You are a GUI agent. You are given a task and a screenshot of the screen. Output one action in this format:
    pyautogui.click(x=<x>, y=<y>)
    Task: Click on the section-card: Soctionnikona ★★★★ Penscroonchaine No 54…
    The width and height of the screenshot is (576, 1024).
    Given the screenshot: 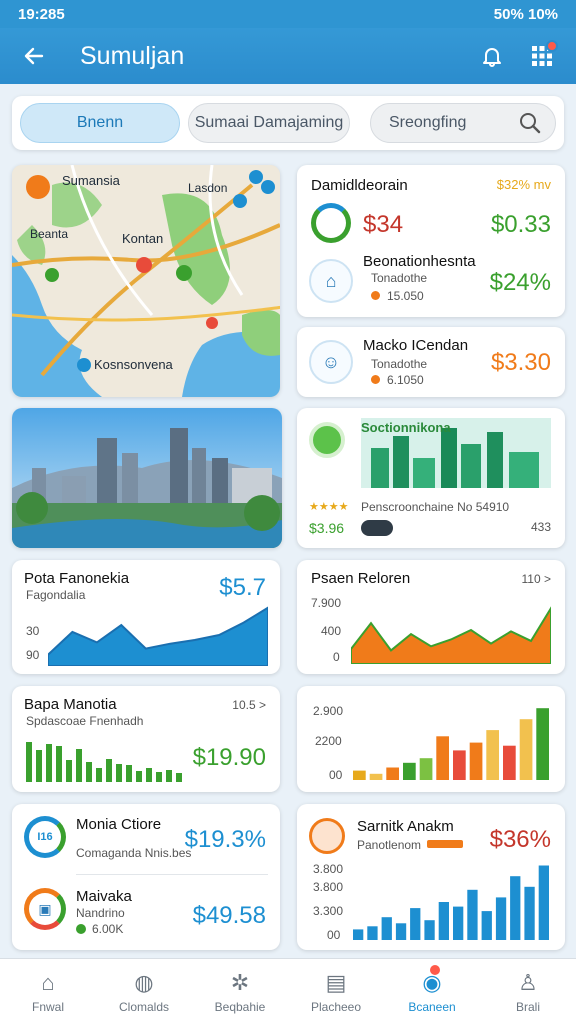 What is the action you would take?
    pyautogui.click(x=431, y=478)
    